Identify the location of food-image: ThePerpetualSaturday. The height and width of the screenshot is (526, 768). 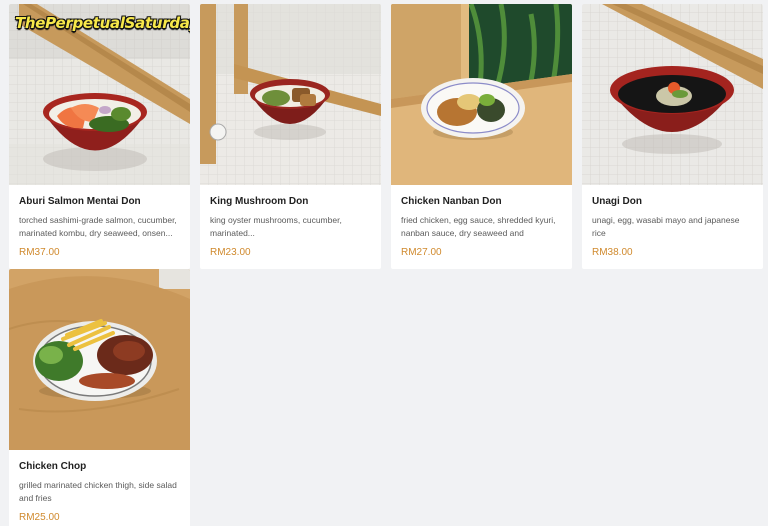
(99, 94).